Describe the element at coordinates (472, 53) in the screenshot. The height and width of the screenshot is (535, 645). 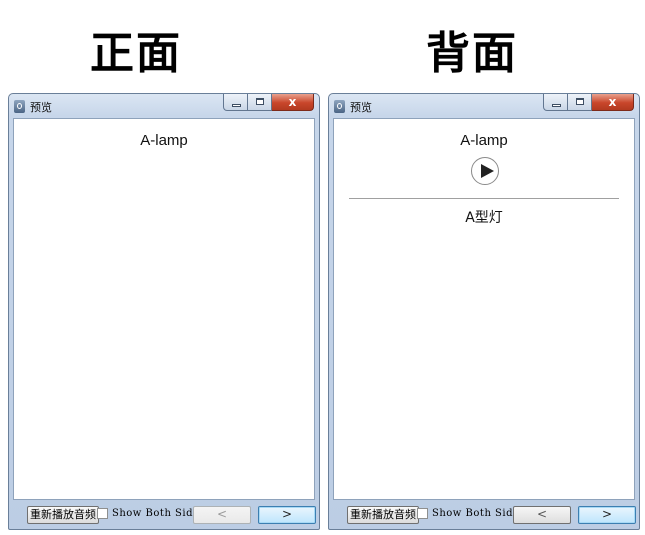
I see `back-heading: 背面` at that location.